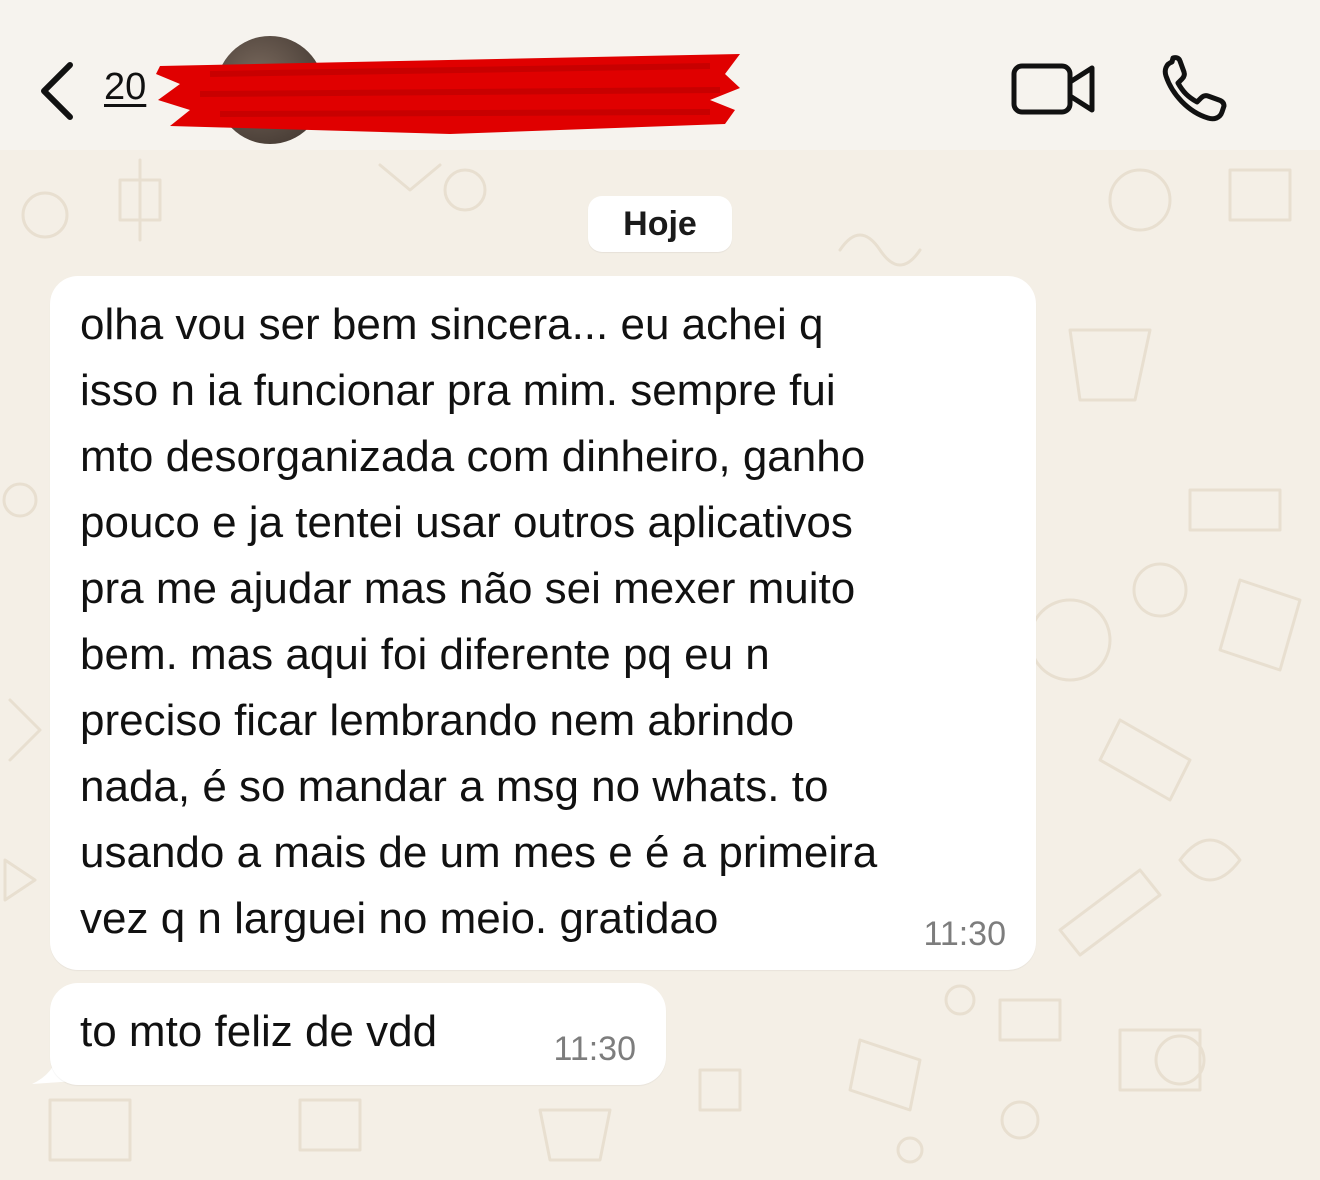 This screenshot has width=1320, height=1180. Describe the element at coordinates (125, 87) in the screenshot. I see `unread-count: 20` at that location.